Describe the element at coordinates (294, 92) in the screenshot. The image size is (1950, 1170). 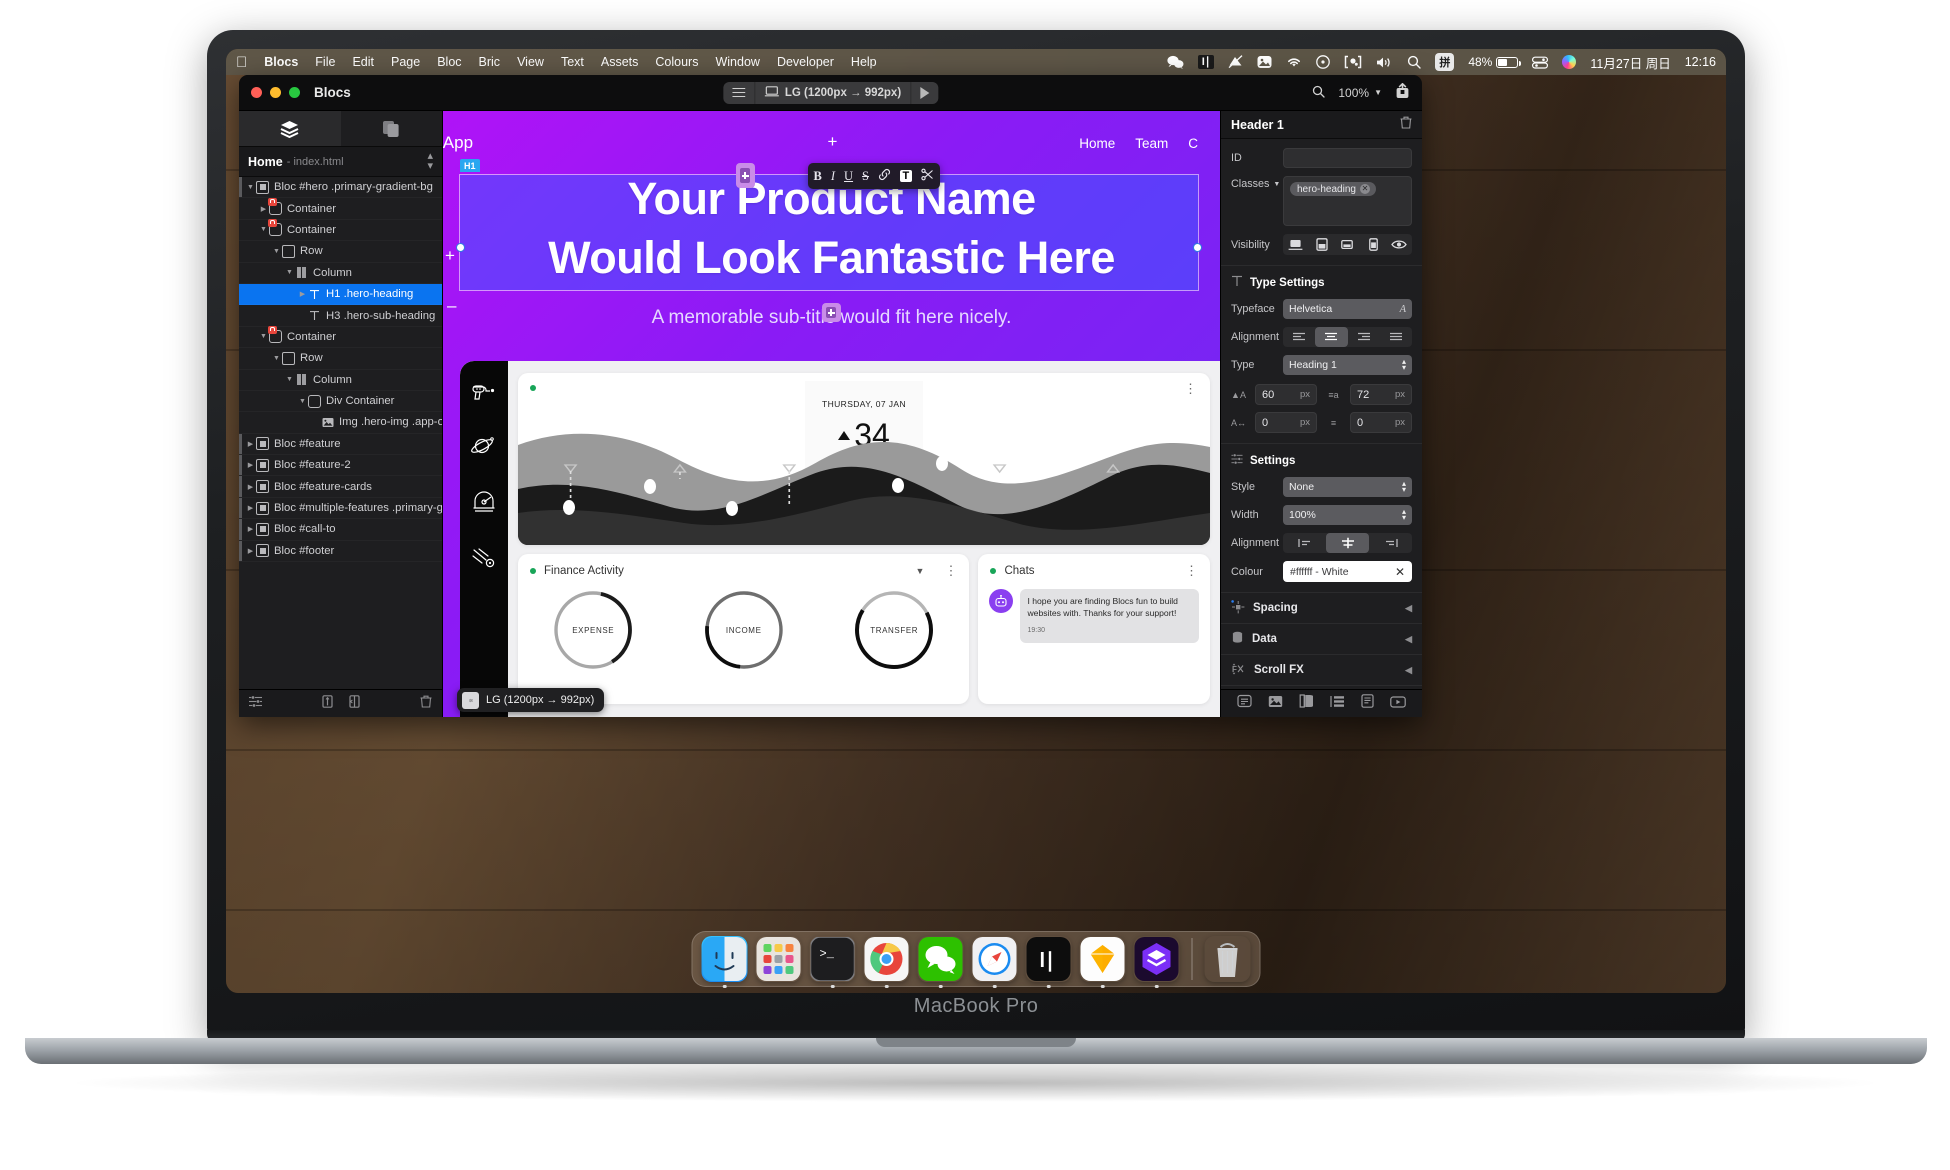
I see `maximize-button` at that location.